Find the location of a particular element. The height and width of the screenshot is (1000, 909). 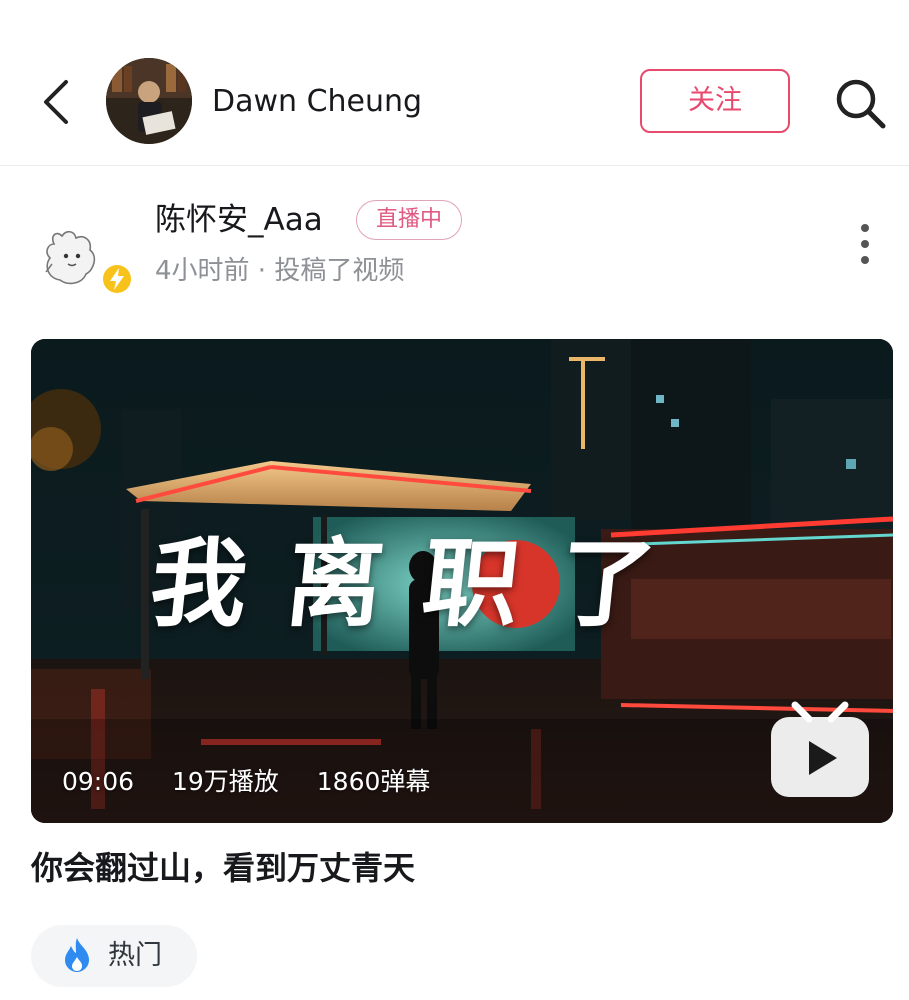

more-vertical-icon is located at coordinates (865, 244).